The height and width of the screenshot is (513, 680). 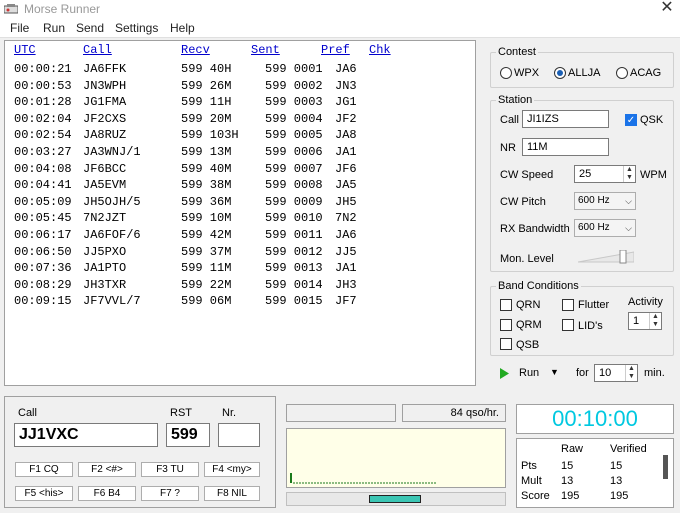 I want to click on run-button: Run ▼, so click(x=534, y=374).